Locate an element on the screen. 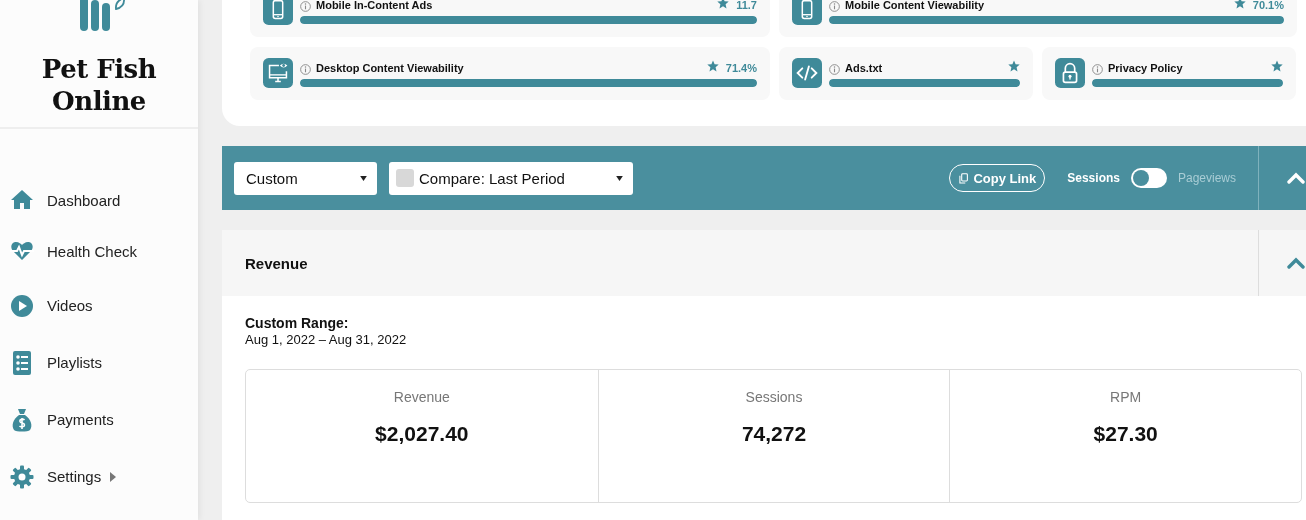 The width and height of the screenshot is (1306, 520). stat-value: $27.30 is located at coordinates (1125, 434).